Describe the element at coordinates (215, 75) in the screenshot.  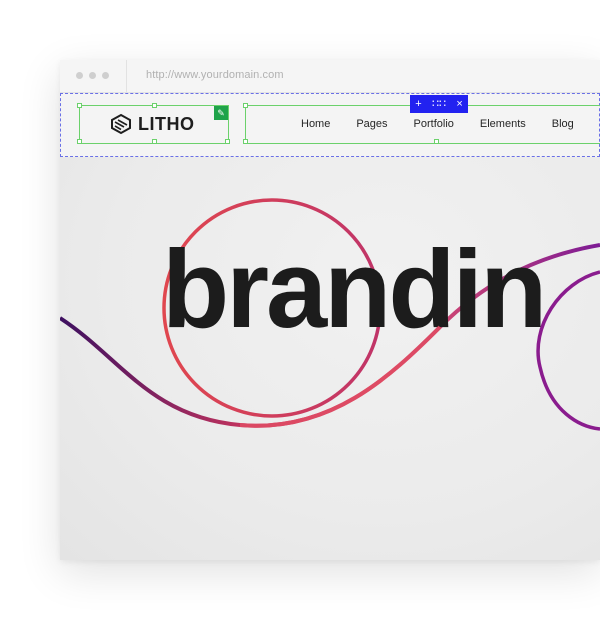
I see `address-bar: http://www.yourdomain.com` at that location.